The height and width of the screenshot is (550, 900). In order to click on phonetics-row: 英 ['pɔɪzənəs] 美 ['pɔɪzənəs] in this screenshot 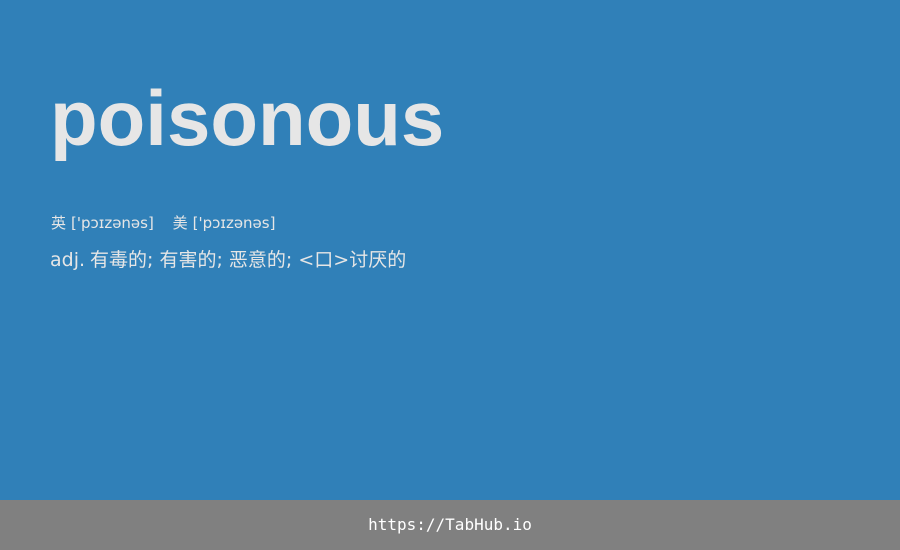, I will do `click(163, 223)`.